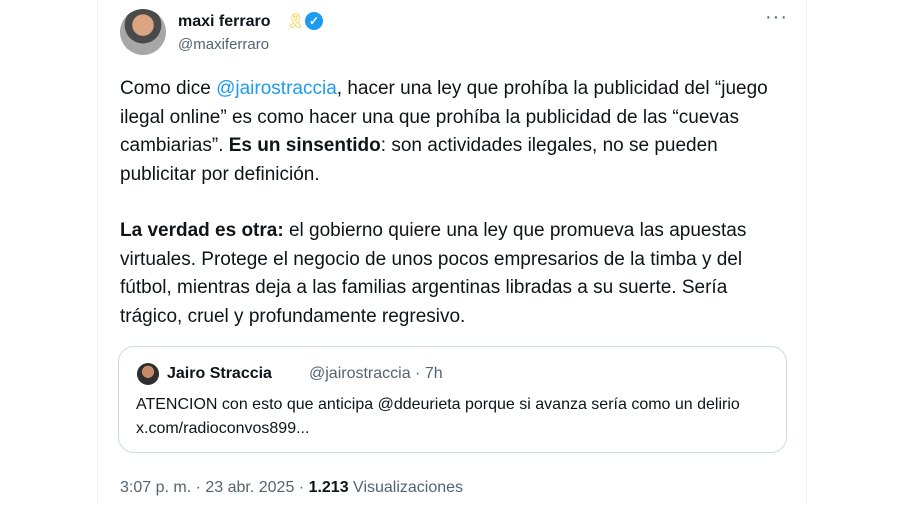  What do you see at coordinates (148, 374) in the screenshot?
I see `quoted-author-avatar` at bounding box center [148, 374].